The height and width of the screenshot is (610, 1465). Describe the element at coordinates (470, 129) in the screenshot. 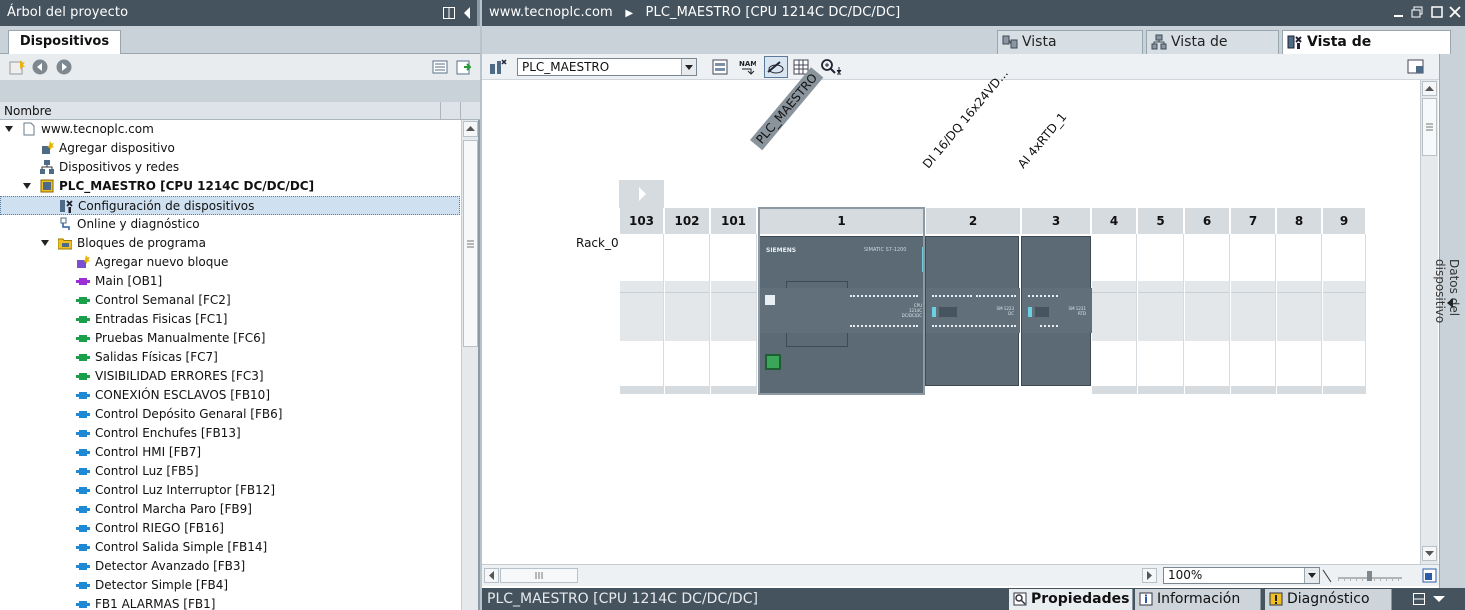

I see `scroll-up-arrow` at that location.